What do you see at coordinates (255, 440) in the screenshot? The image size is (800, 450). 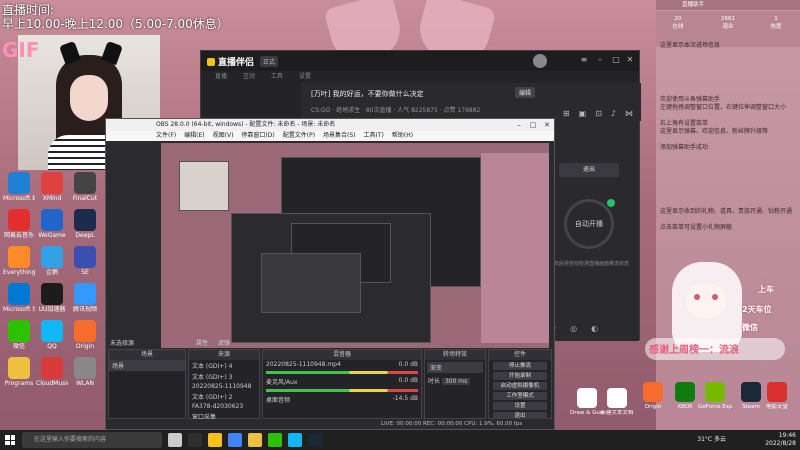 I see `explorer-taskbar-icon` at bounding box center [255, 440].